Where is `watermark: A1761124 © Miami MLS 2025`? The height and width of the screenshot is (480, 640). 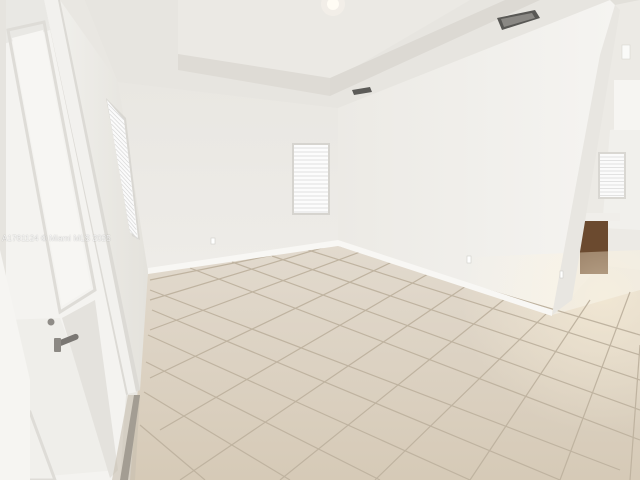 watermark: A1761124 © Miami MLS 2025 is located at coordinates (56, 238).